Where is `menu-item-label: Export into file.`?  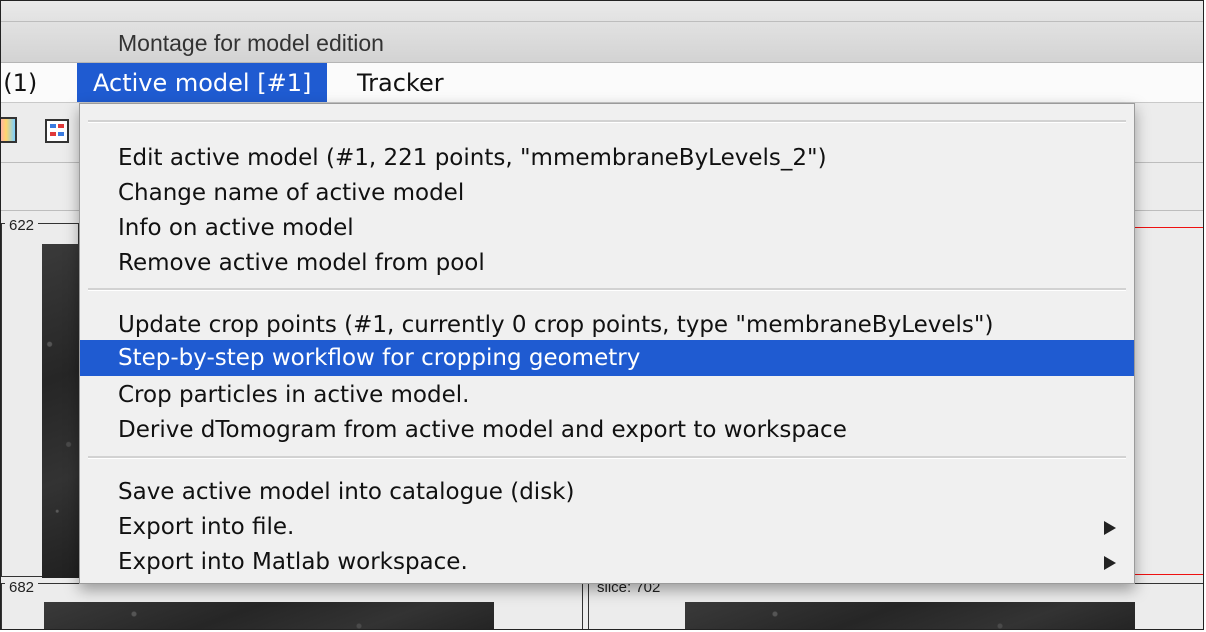 menu-item-label: Export into file. is located at coordinates (206, 527).